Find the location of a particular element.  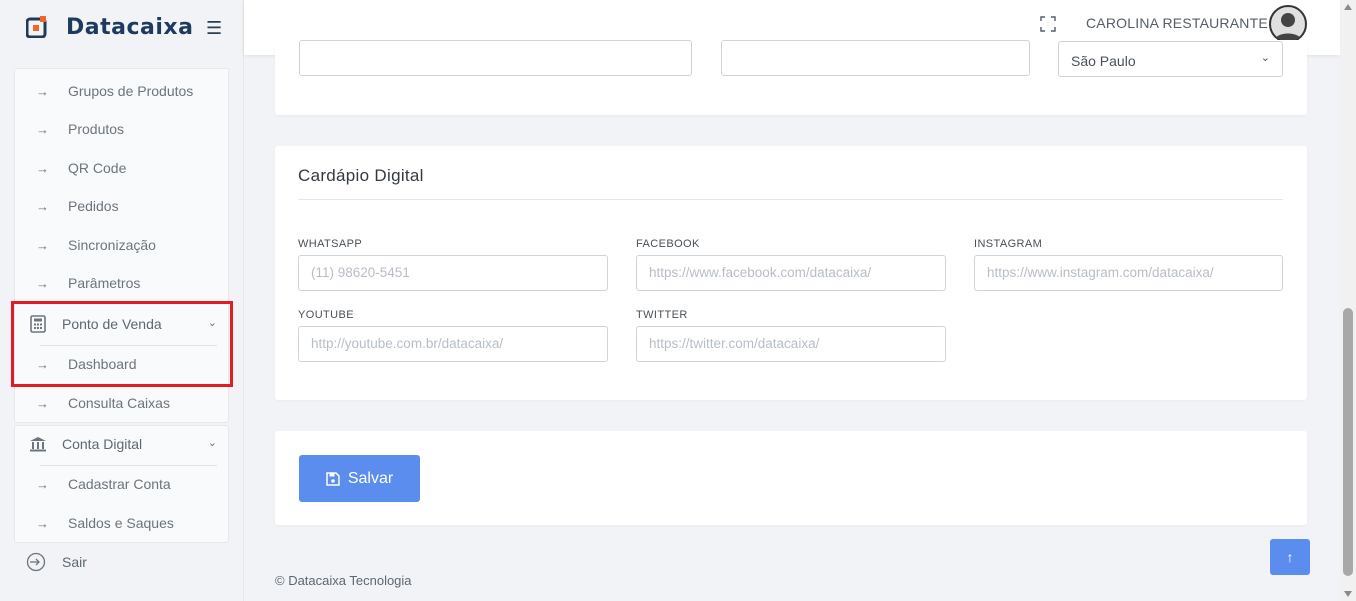

logout-label: Sair is located at coordinates (74, 562).